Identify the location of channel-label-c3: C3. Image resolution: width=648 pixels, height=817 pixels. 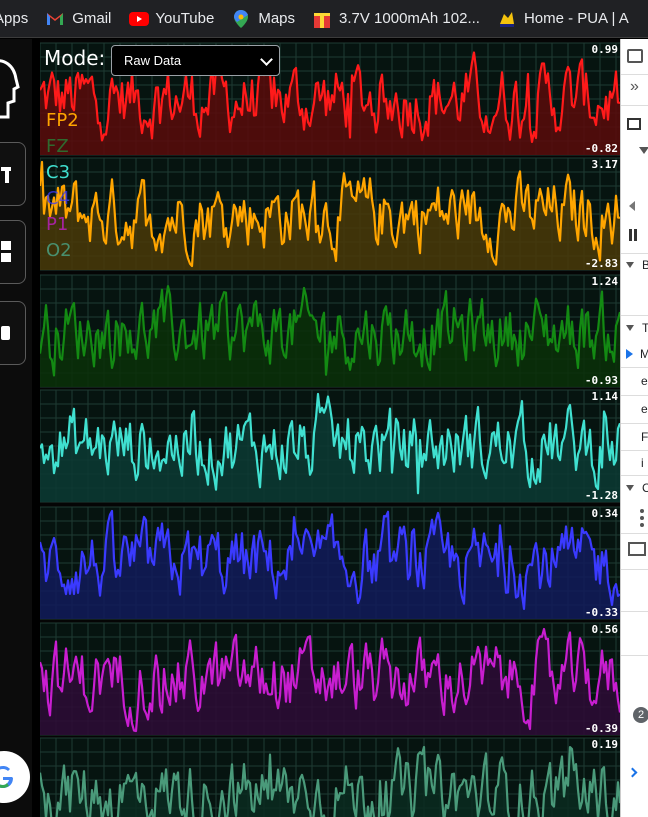
(58, 172).